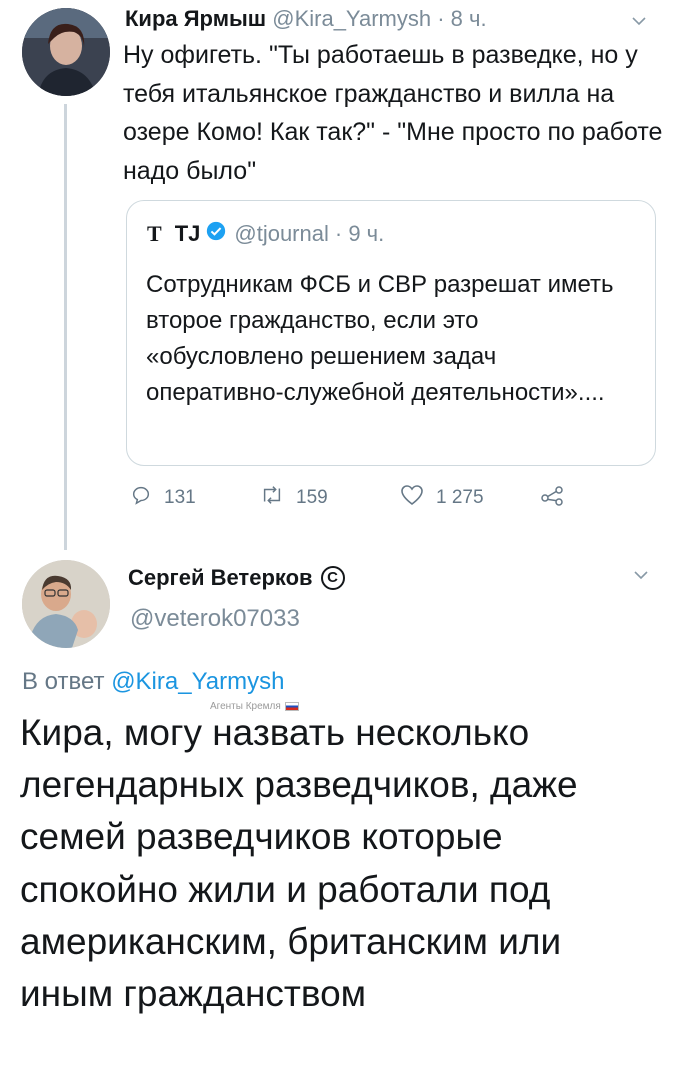 Image resolution: width=678 pixels, height=1080 pixels. I want to click on tweet2-author-name: Сергей Ветерков, so click(220, 578).